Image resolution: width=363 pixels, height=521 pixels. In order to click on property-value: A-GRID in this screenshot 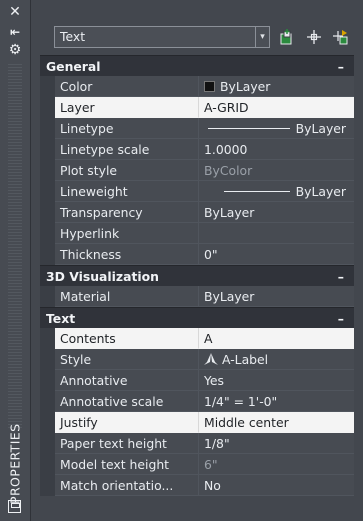, I will do `click(276, 107)`.